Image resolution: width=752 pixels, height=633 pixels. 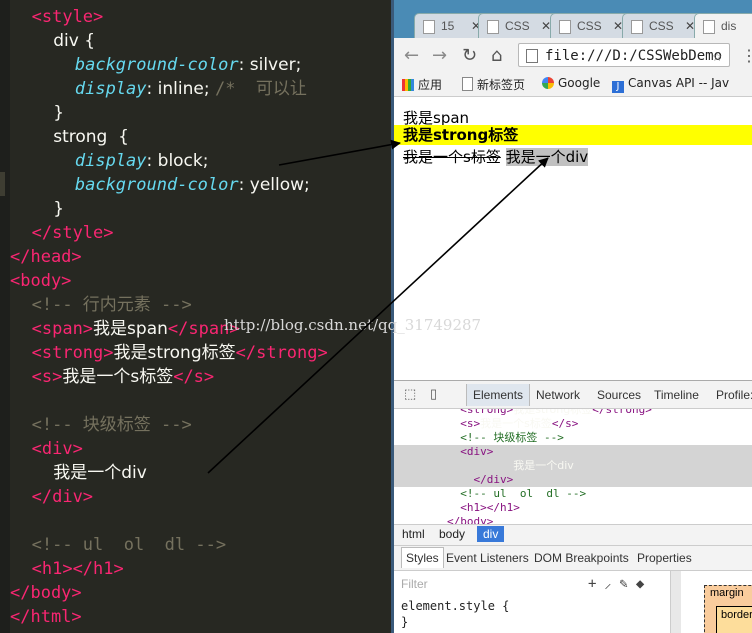 I want to click on device-icon: ▯, so click(x=437, y=393).